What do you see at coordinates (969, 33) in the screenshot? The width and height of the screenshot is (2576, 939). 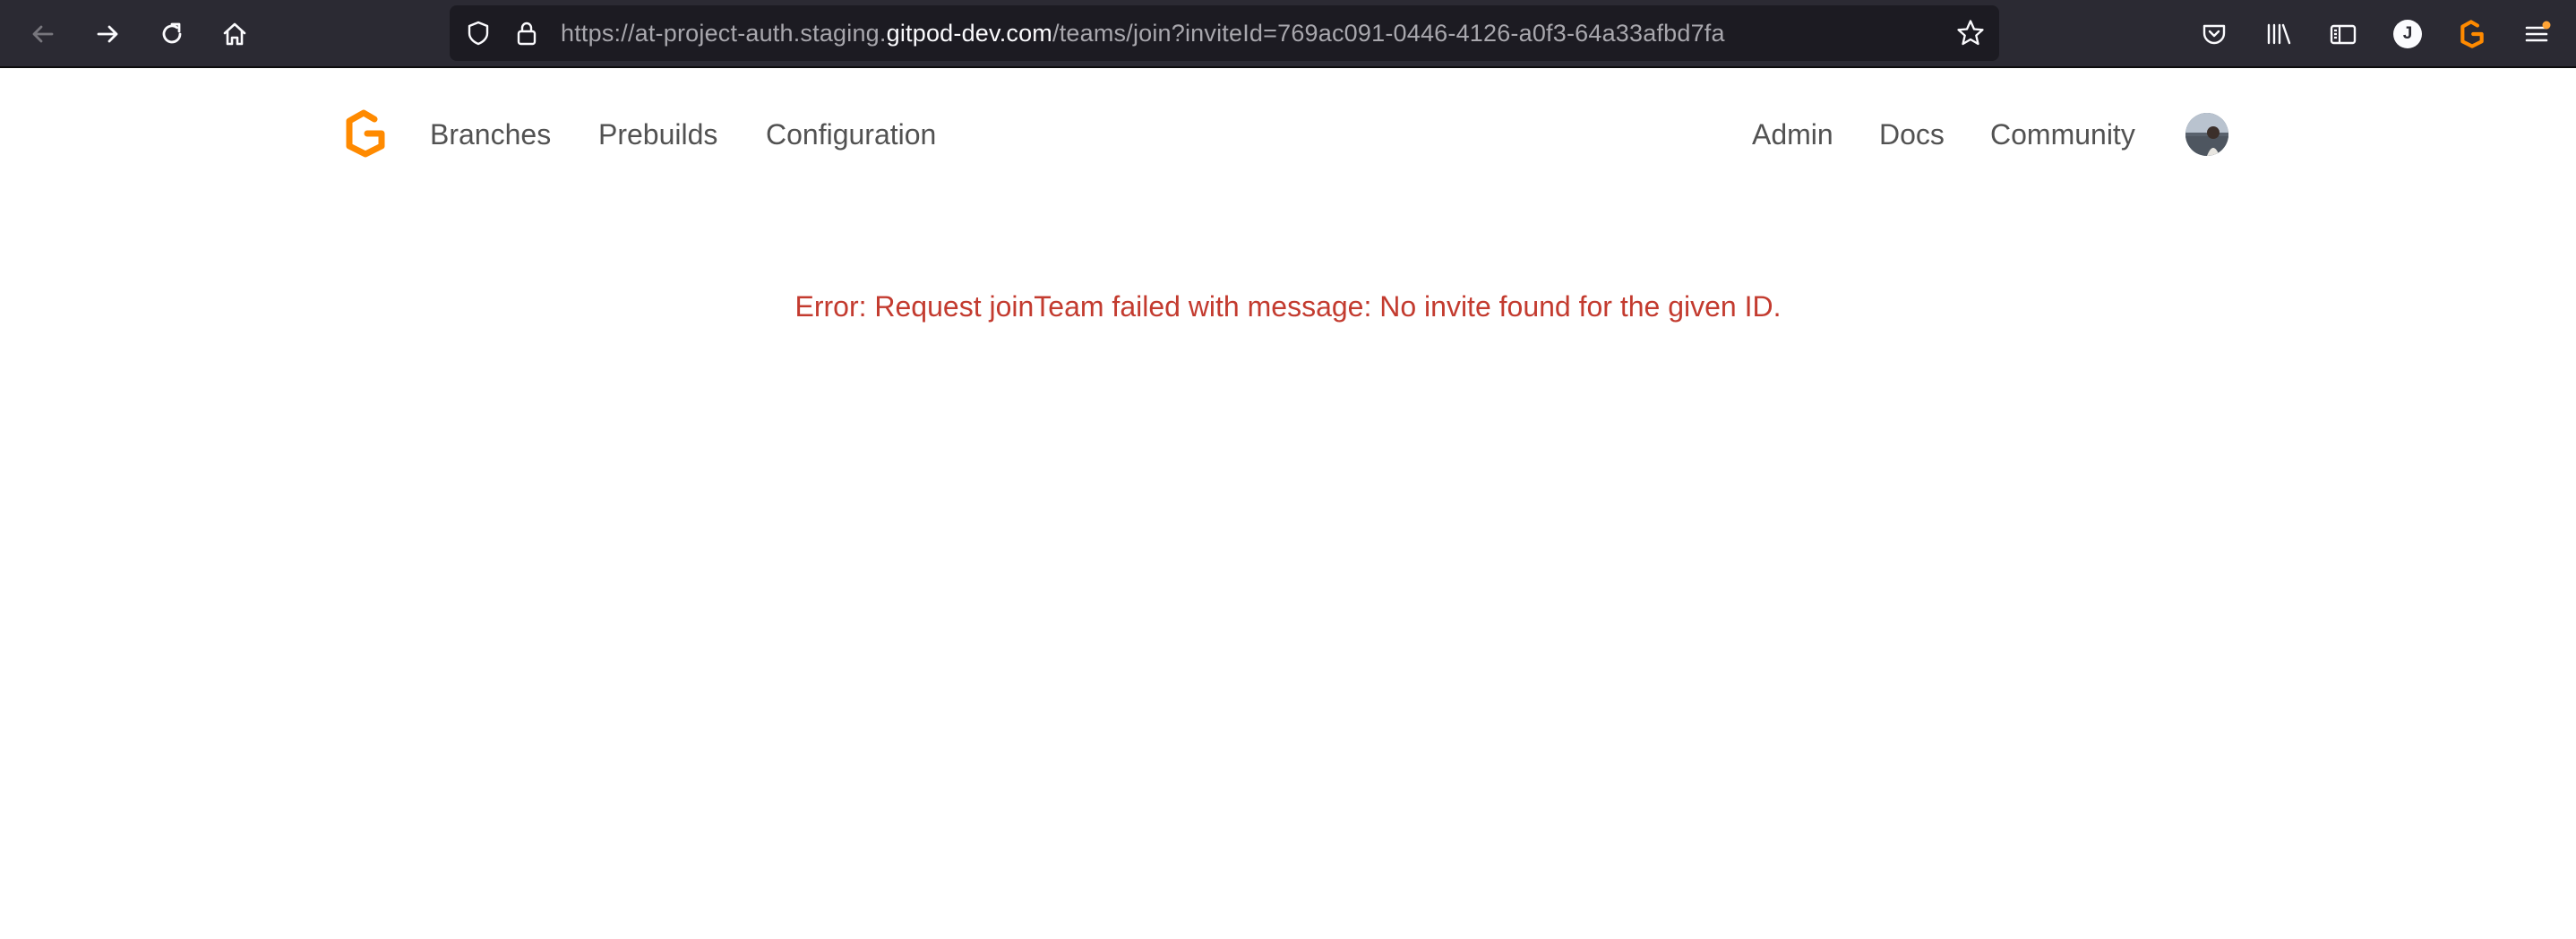 I see `url-host: gitpod-dev.com` at bounding box center [969, 33].